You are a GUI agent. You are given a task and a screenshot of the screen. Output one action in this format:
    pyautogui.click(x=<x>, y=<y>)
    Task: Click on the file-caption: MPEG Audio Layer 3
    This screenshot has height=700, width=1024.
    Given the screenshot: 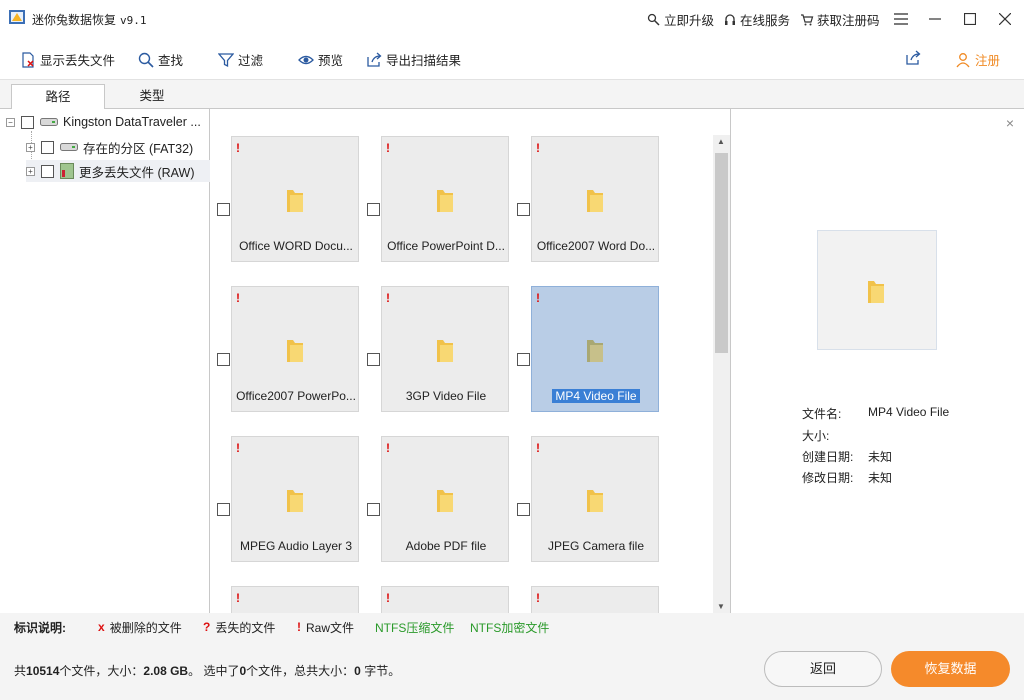 What is the action you would take?
    pyautogui.click(x=296, y=546)
    